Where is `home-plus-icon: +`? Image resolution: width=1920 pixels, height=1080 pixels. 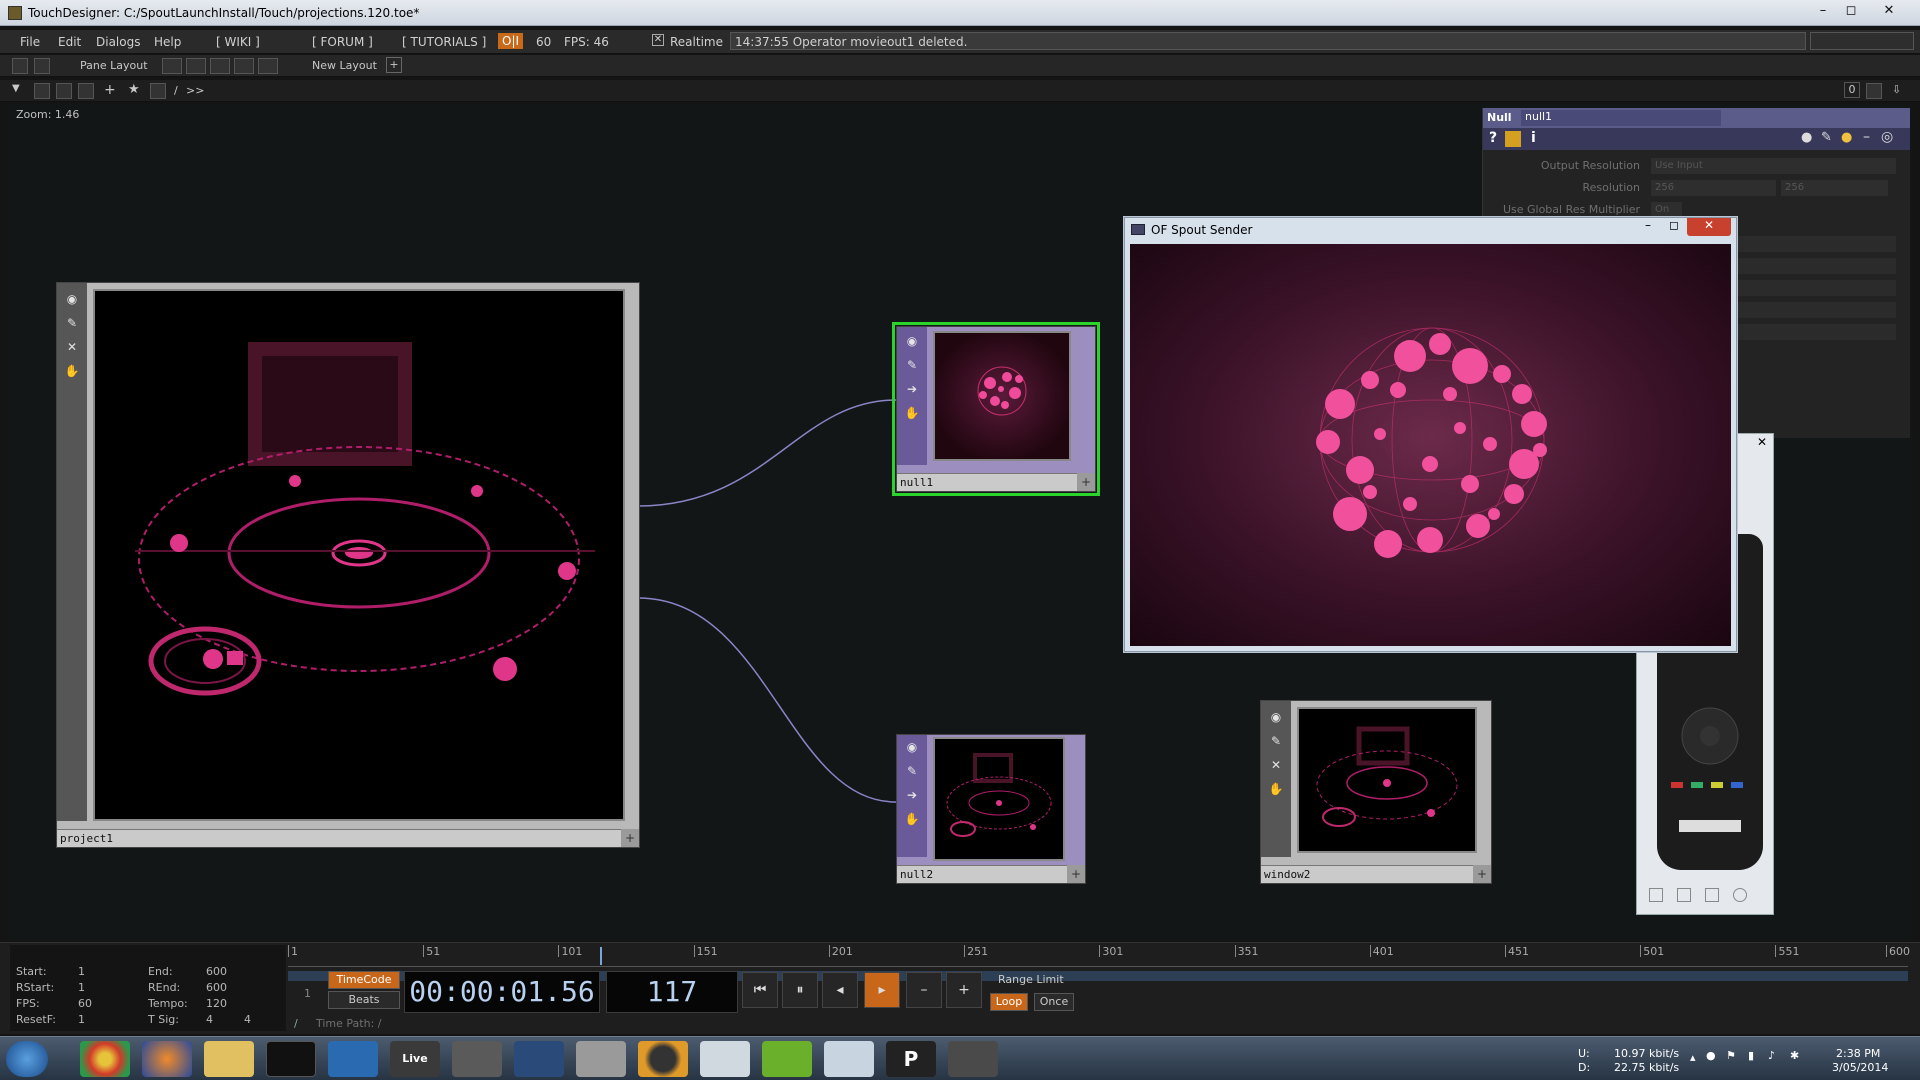
home-plus-icon: + is located at coordinates (110, 90).